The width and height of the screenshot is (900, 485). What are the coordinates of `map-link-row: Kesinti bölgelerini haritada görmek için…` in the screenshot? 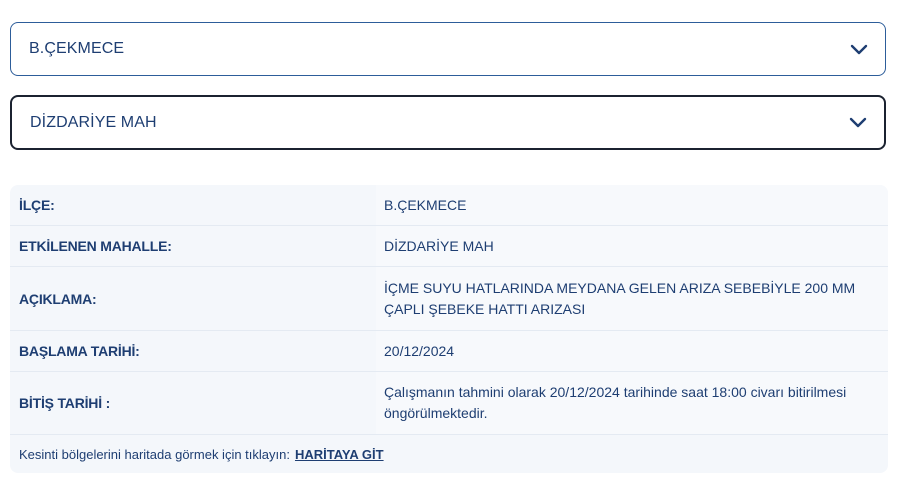 It's located at (449, 454).